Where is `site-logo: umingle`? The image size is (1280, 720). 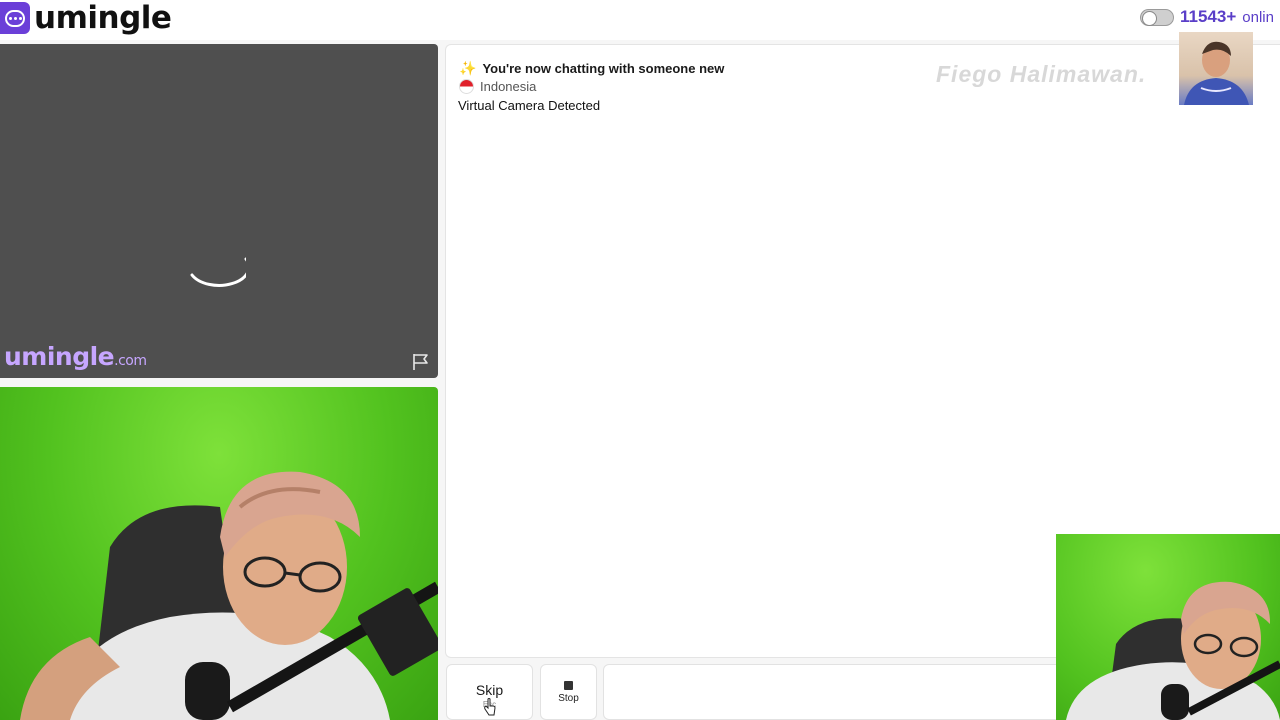 site-logo: umingle is located at coordinates (86, 18).